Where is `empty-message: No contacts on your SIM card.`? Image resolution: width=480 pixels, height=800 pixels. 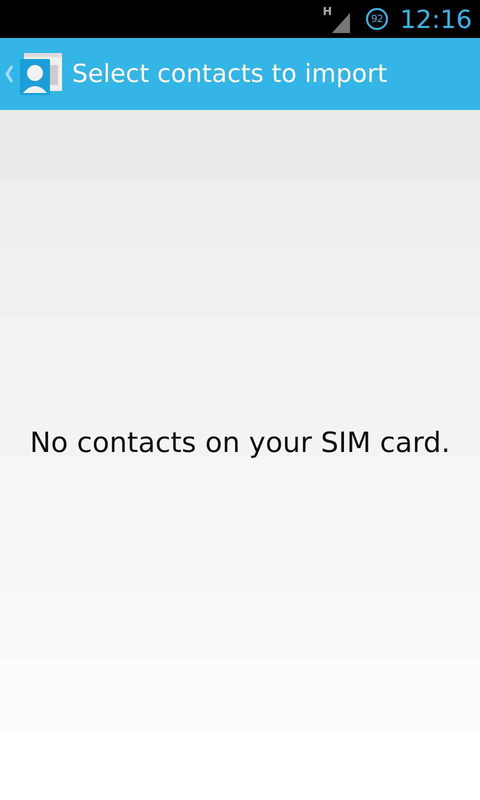 empty-message: No contacts on your SIM card. is located at coordinates (240, 443).